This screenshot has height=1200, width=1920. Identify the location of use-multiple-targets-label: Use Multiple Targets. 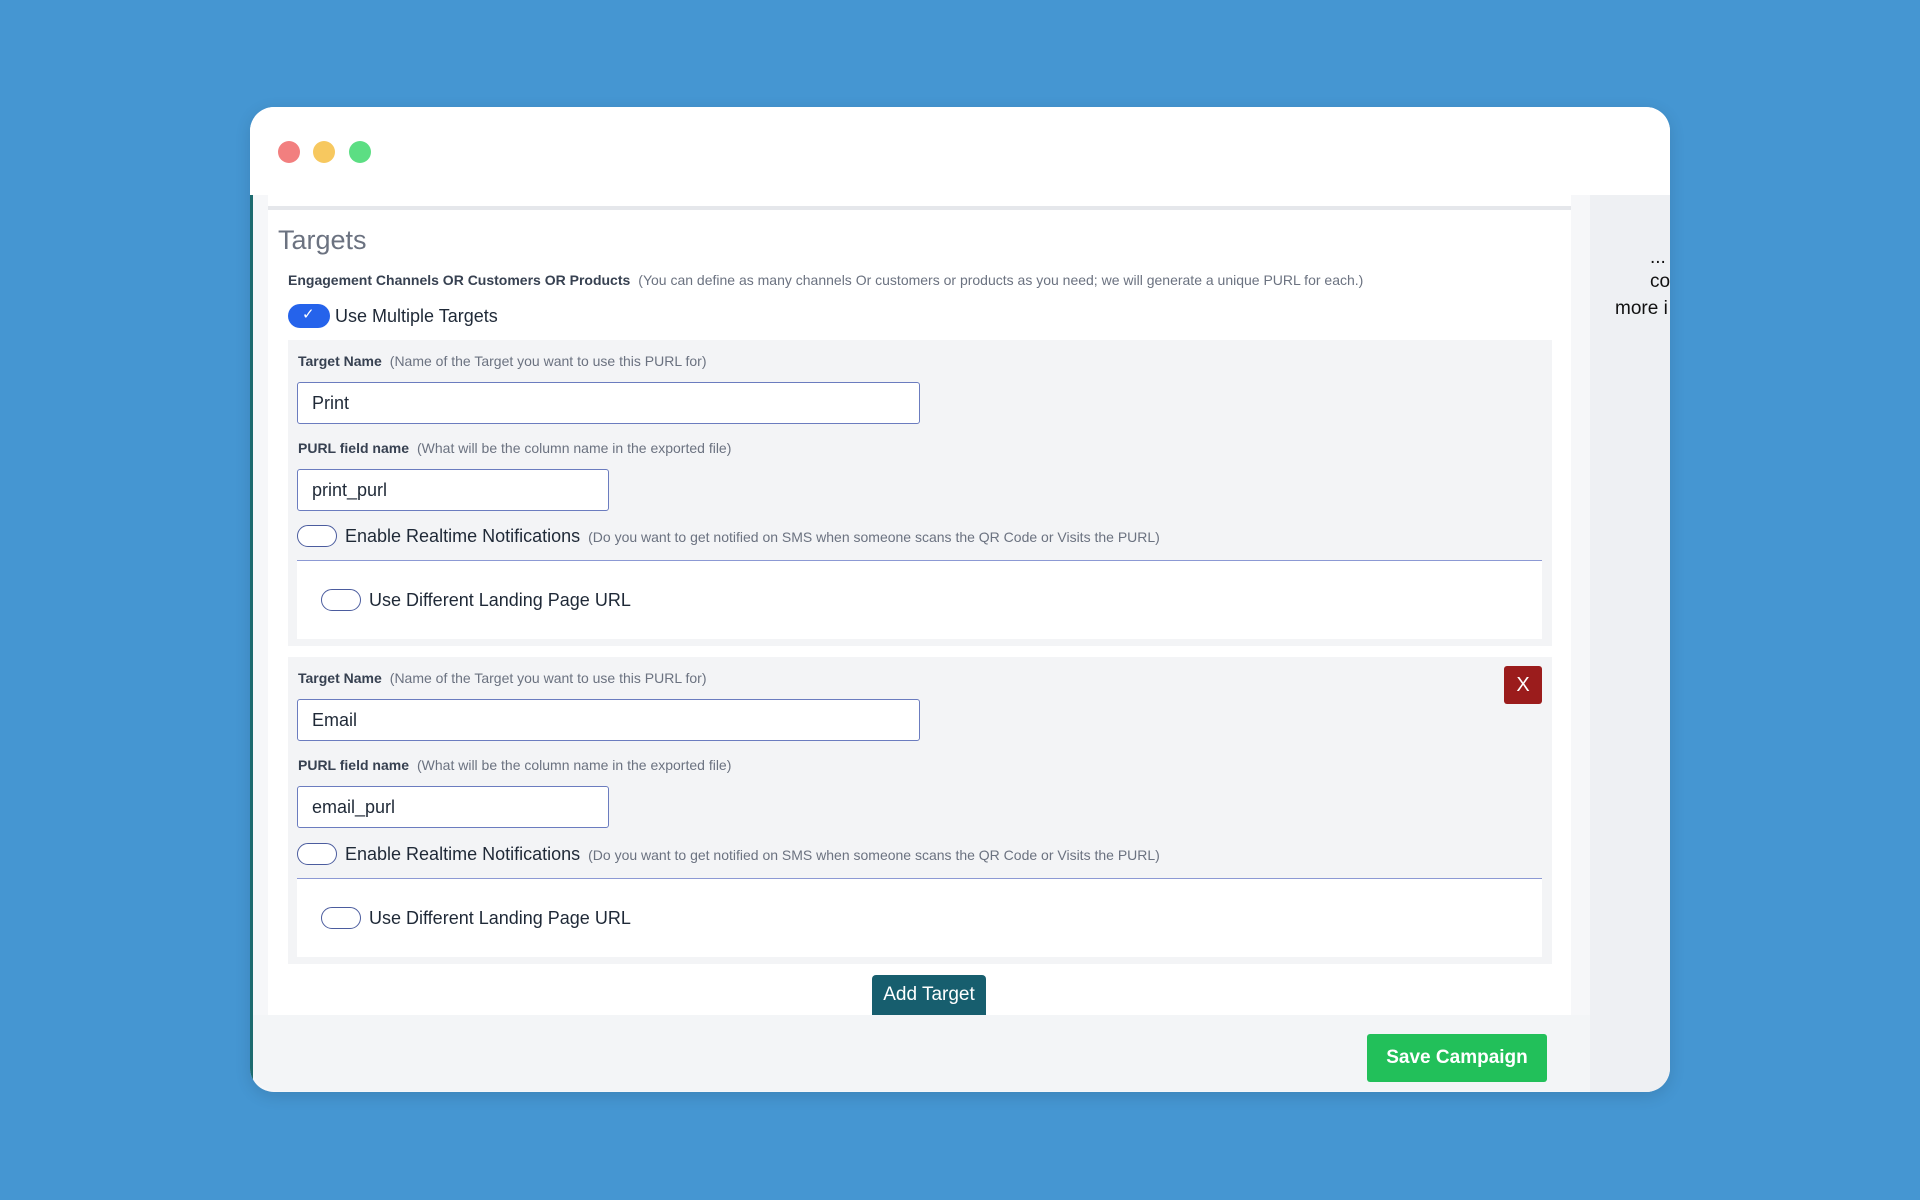
(416, 316).